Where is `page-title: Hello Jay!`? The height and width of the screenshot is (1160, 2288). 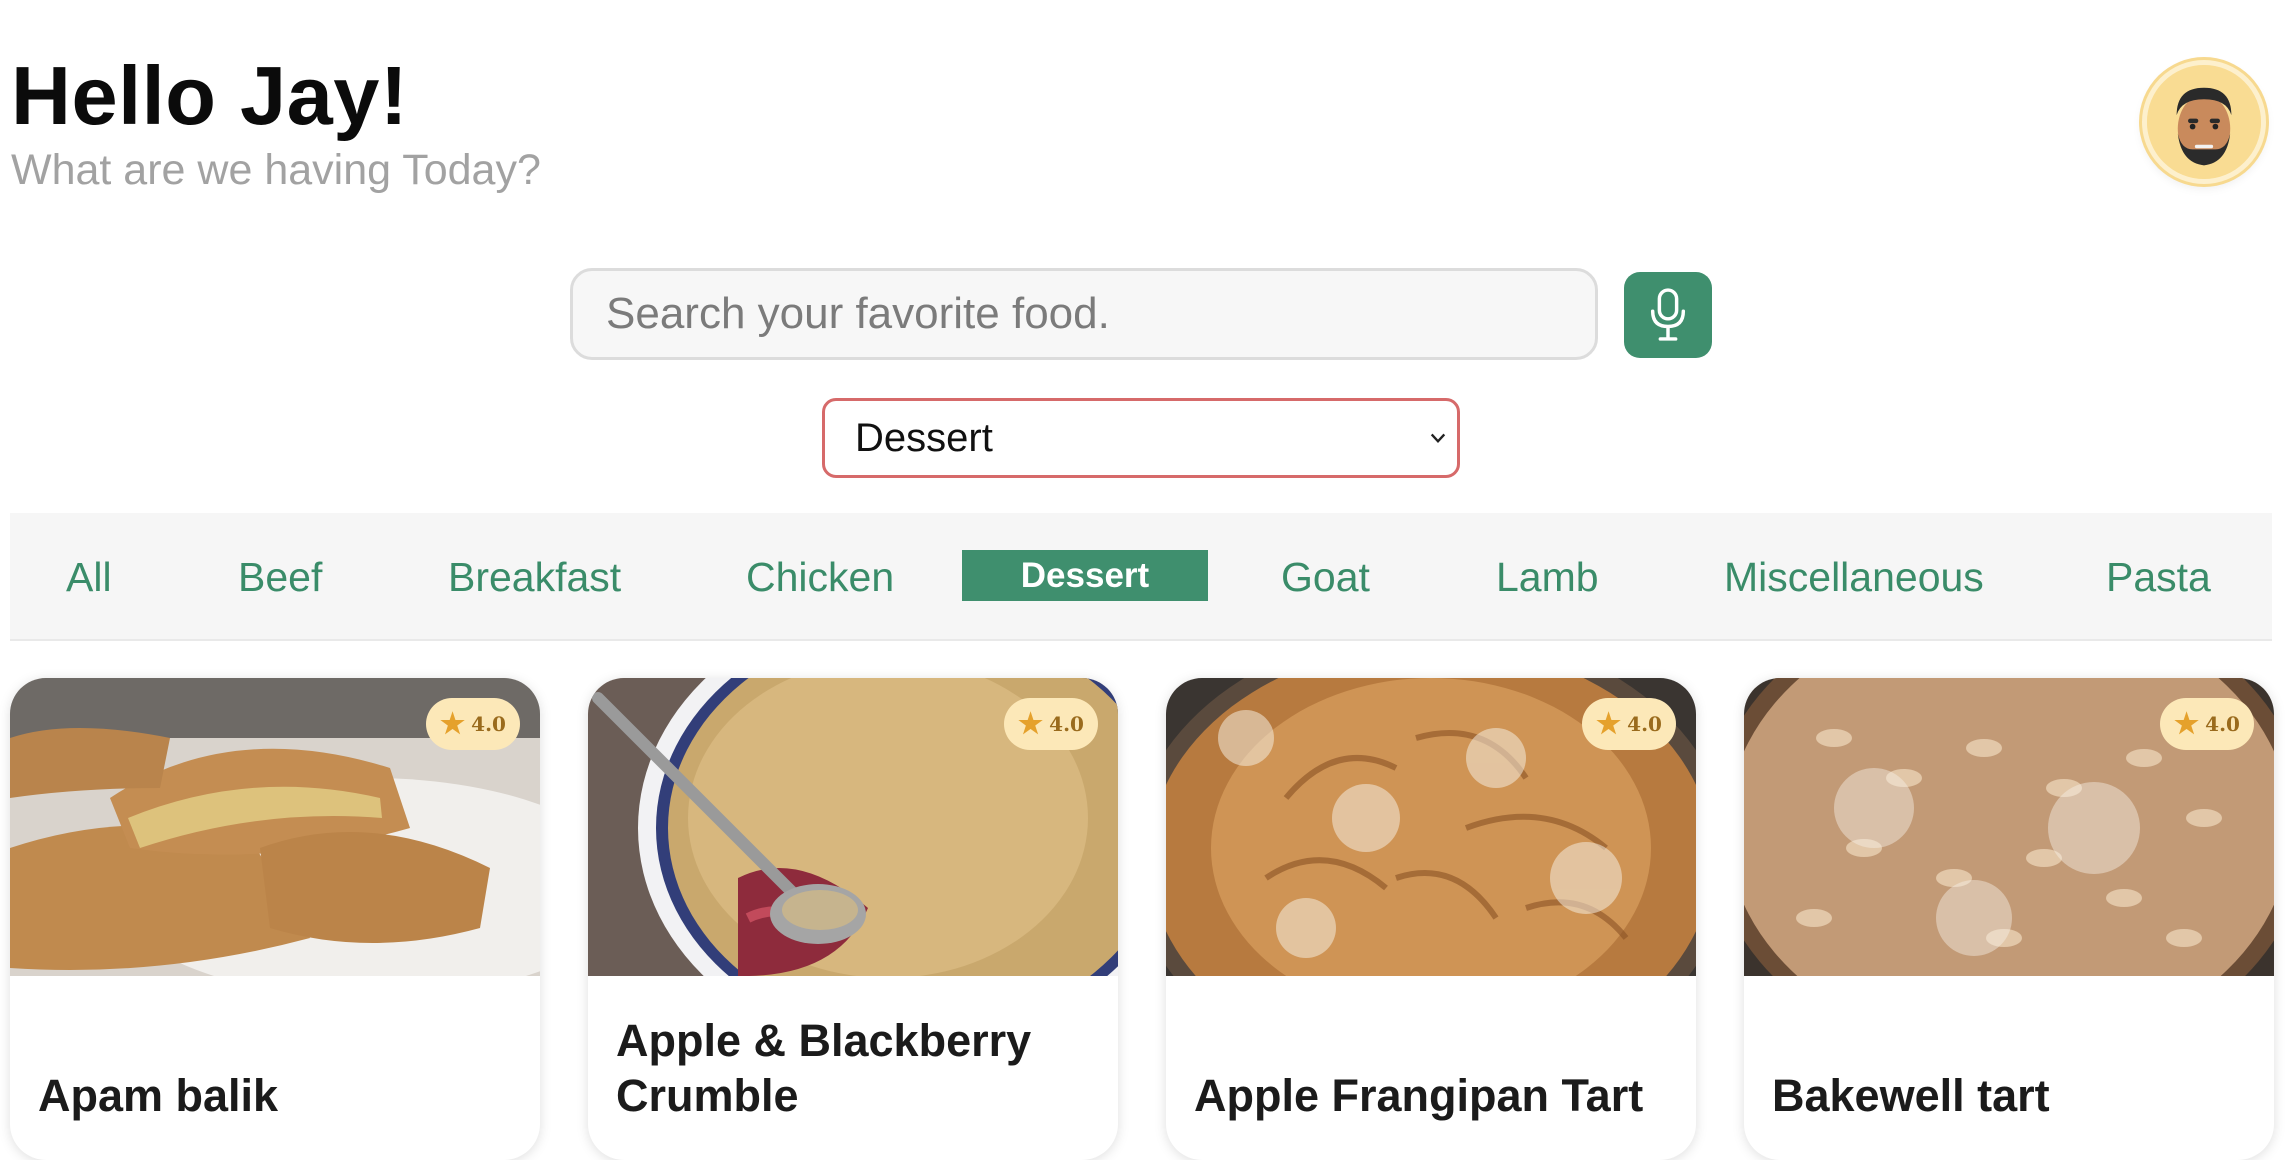 page-title: Hello Jay! is located at coordinates (210, 95).